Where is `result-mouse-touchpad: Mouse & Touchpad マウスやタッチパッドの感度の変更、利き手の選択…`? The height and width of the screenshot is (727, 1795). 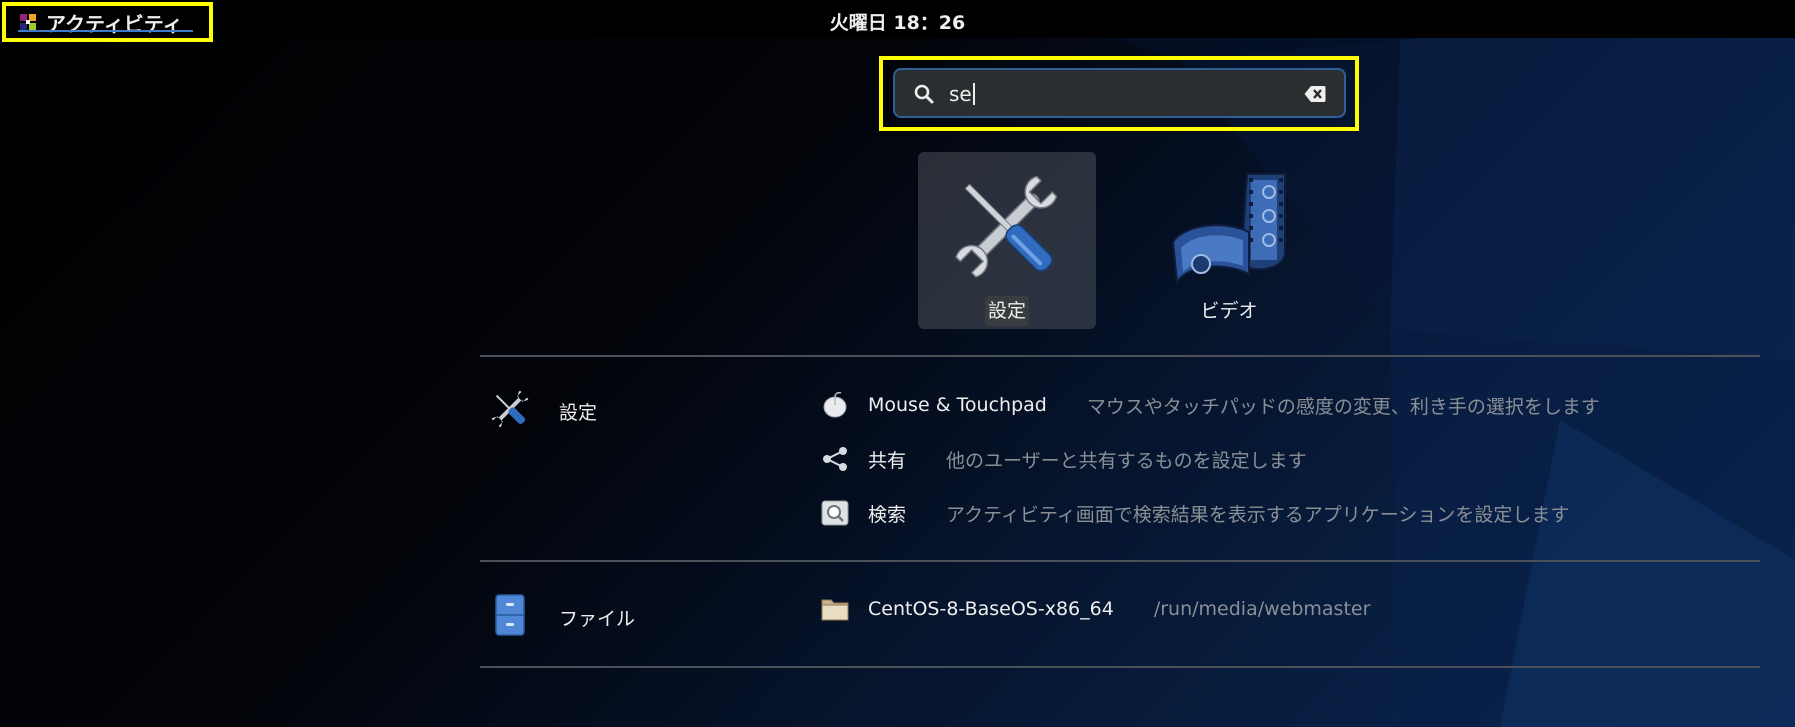 result-mouse-touchpad: Mouse & Touchpad マウスやタッチパッドの感度の変更、利き手の選択… is located at coordinates (1210, 405).